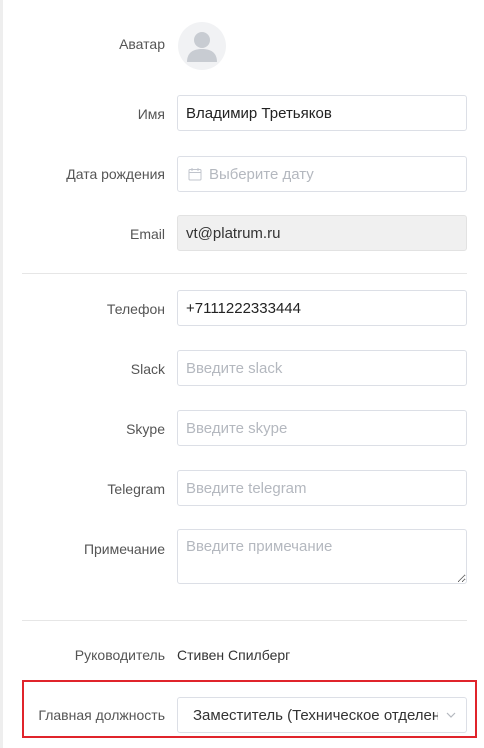 Image resolution: width=484 pixels, height=748 pixels. What do you see at coordinates (451, 715) in the screenshot?
I see `chevron-down-icon` at bounding box center [451, 715].